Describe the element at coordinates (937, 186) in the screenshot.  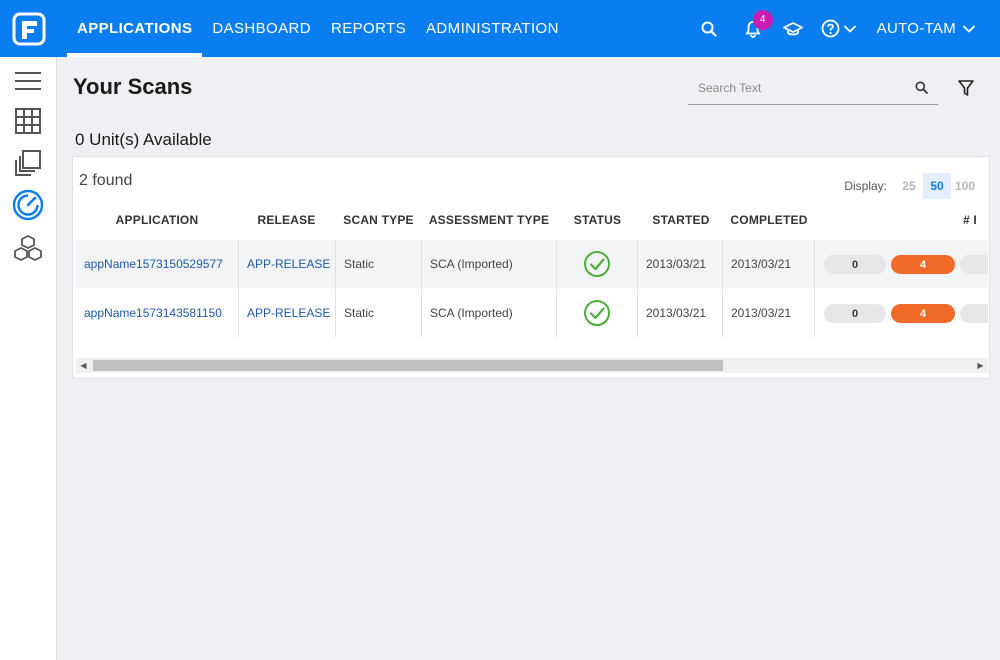
I see `page-size-50: 50` at that location.